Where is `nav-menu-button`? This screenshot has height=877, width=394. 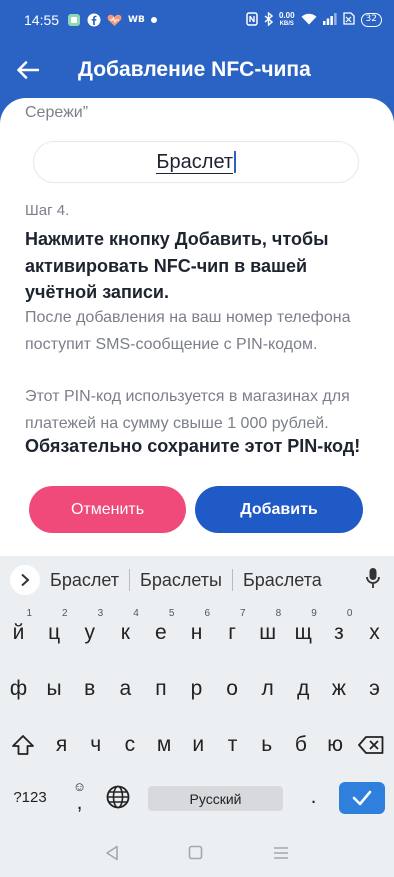
nav-menu-button is located at coordinates (281, 854).